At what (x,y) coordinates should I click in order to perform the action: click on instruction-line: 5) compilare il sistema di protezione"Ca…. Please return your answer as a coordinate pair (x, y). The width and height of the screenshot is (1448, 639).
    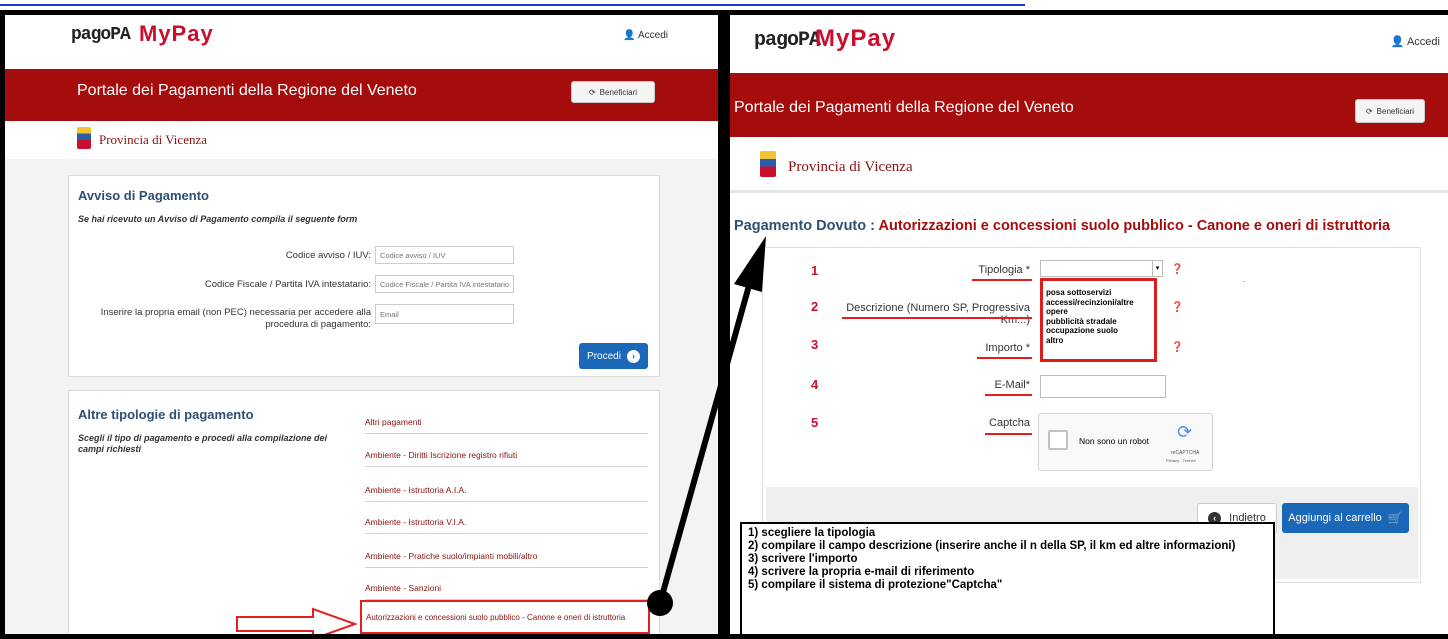
    Looking at the image, I should click on (875, 585).